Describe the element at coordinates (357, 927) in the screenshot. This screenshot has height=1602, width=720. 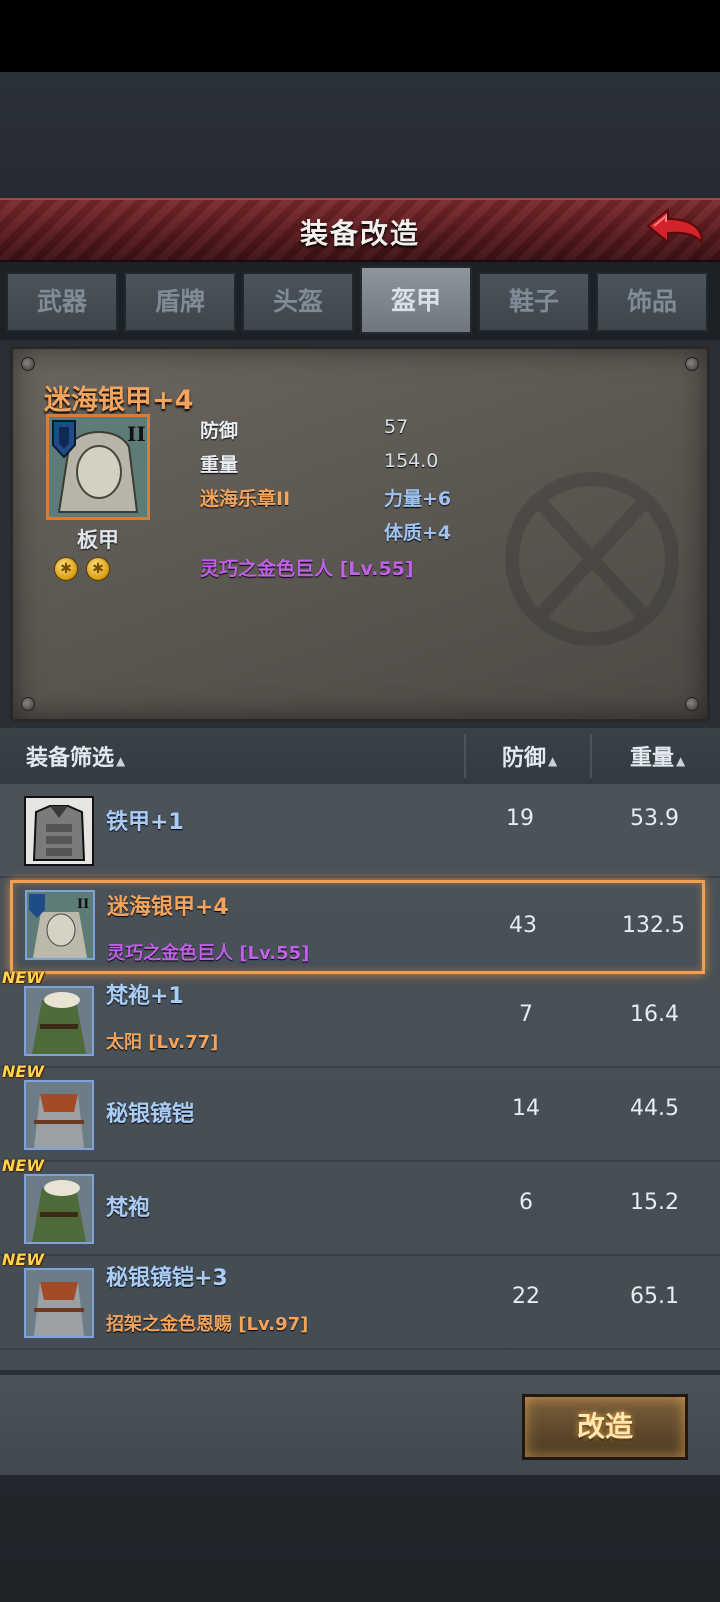
I see `list-item-selected: II 迷海银甲+4 灵巧之金色巨人 [Lv.55] 43 132.5` at that location.